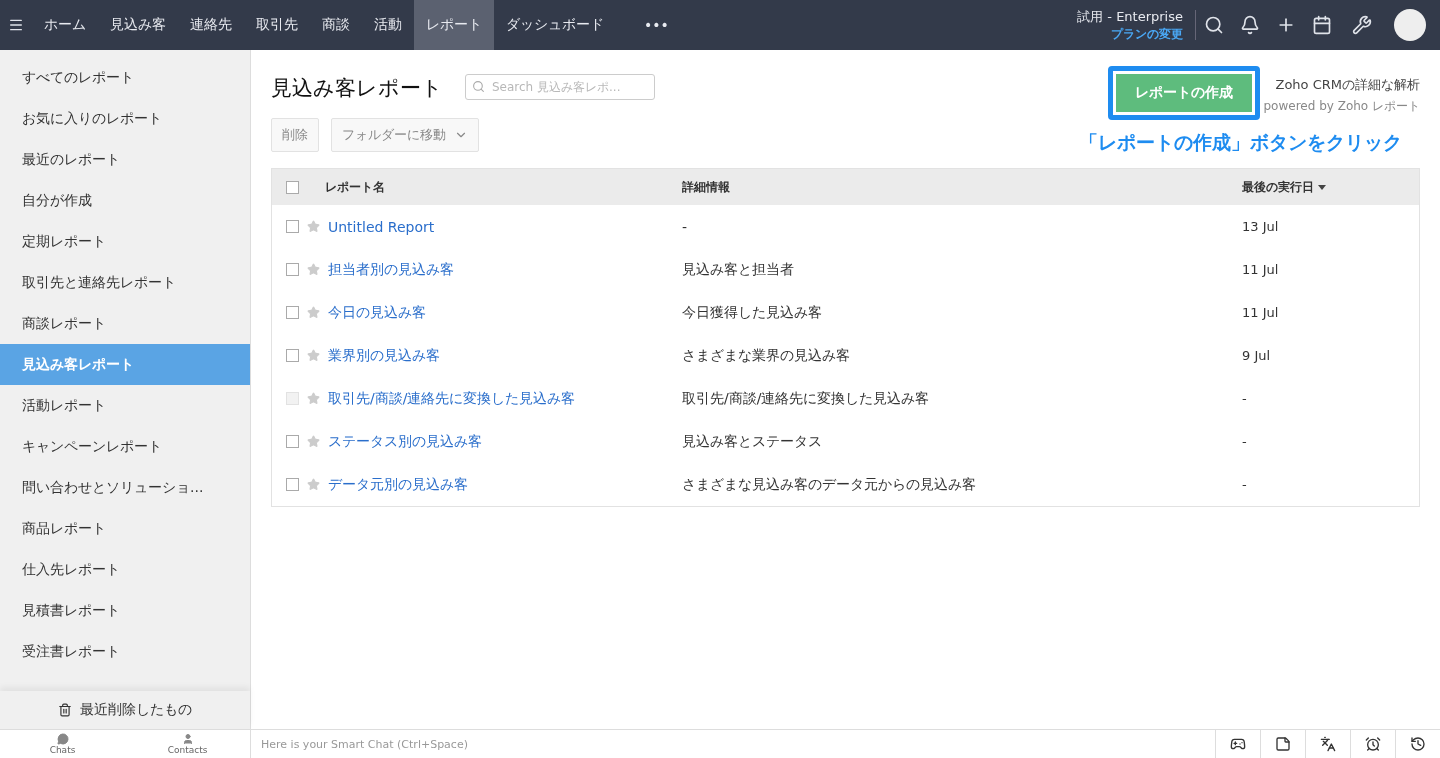  I want to click on sidebar-item: お気に入りのレポート, so click(125, 118).